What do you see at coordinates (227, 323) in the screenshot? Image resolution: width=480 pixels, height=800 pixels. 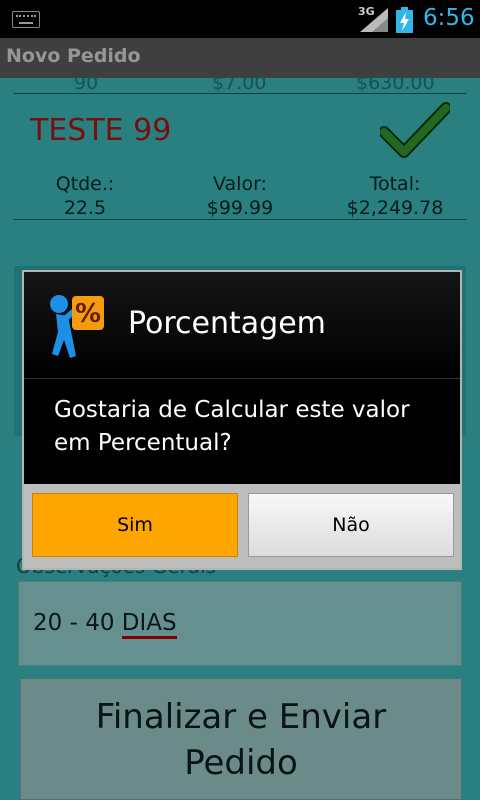 I see `dialog-title: Porcentagem` at bounding box center [227, 323].